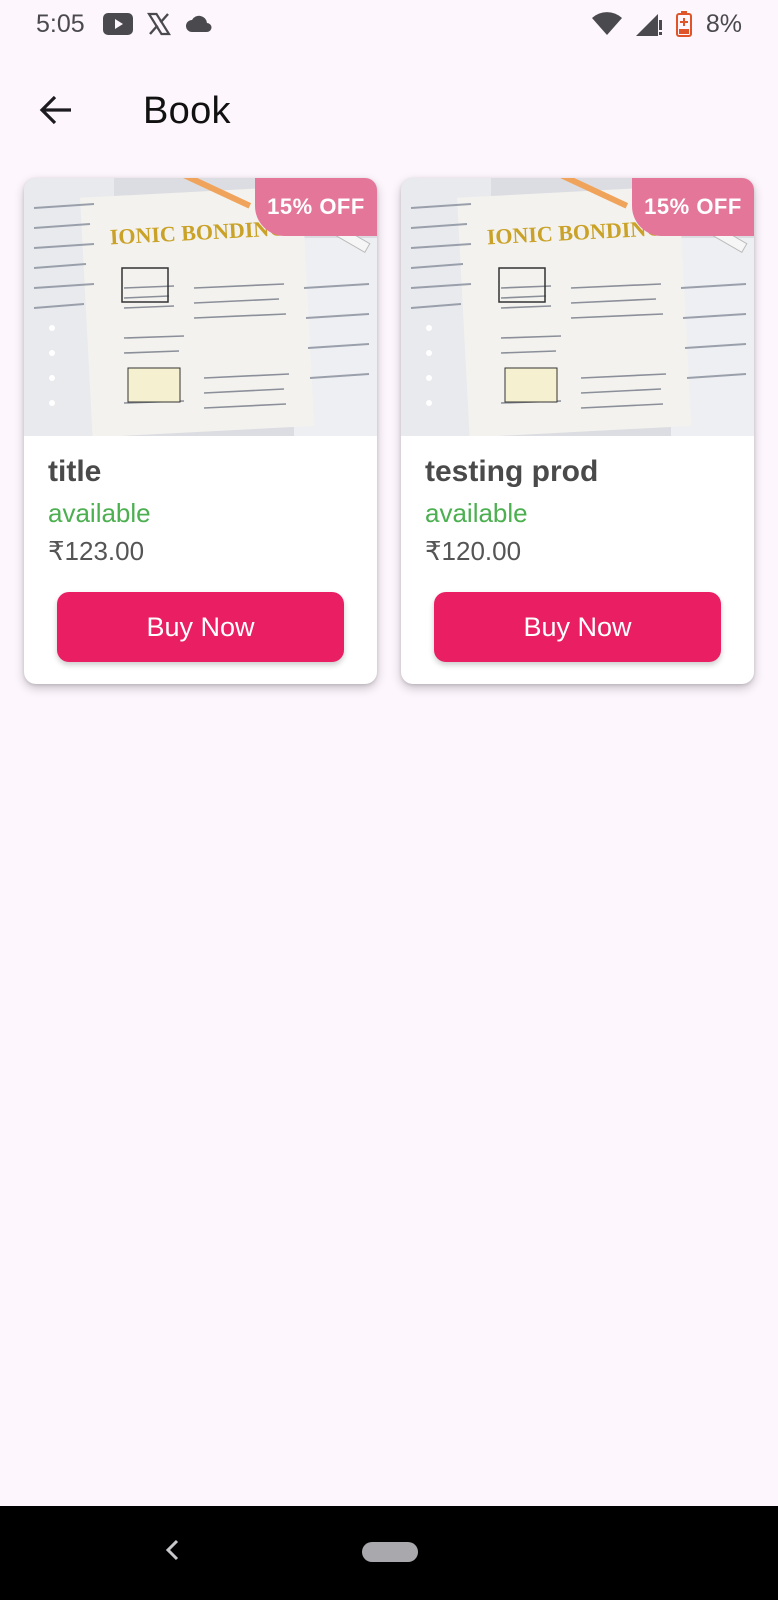  Describe the element at coordinates (199, 24) in the screenshot. I see `cloud-icon` at that location.